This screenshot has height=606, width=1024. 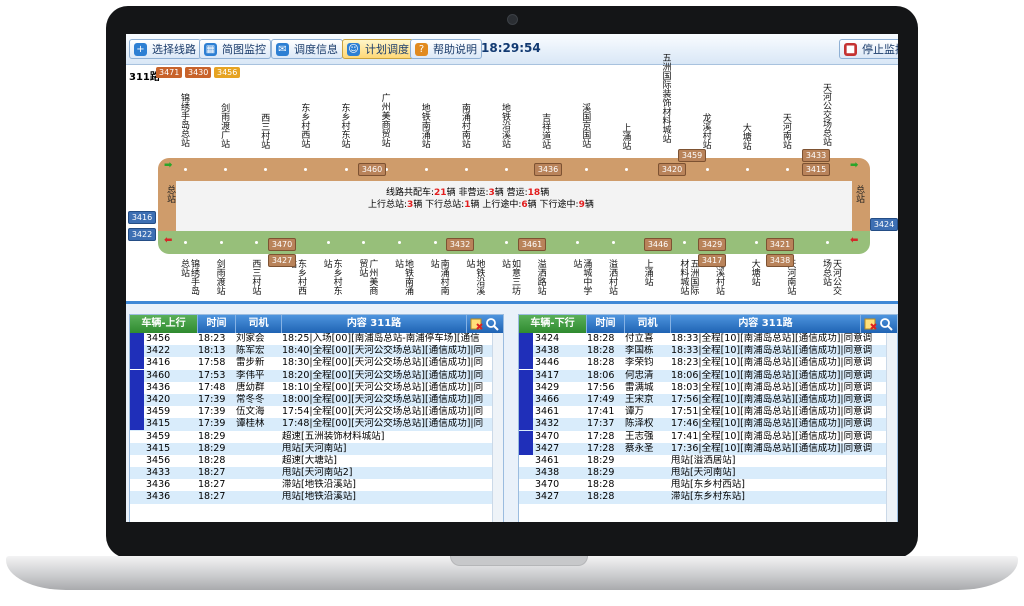 I want to click on station-label: 龙溪村站, so click(x=706, y=131).